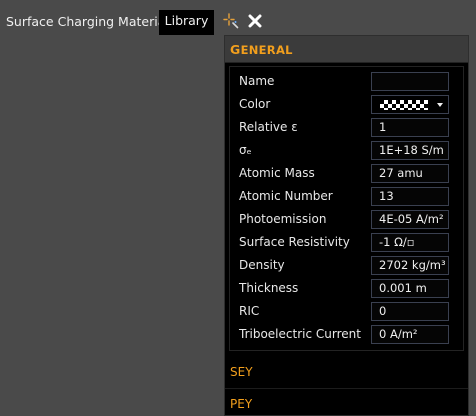 This screenshot has width=476, height=416. Describe the element at coordinates (231, 21) in the screenshot. I see `sparkle-icon` at that location.